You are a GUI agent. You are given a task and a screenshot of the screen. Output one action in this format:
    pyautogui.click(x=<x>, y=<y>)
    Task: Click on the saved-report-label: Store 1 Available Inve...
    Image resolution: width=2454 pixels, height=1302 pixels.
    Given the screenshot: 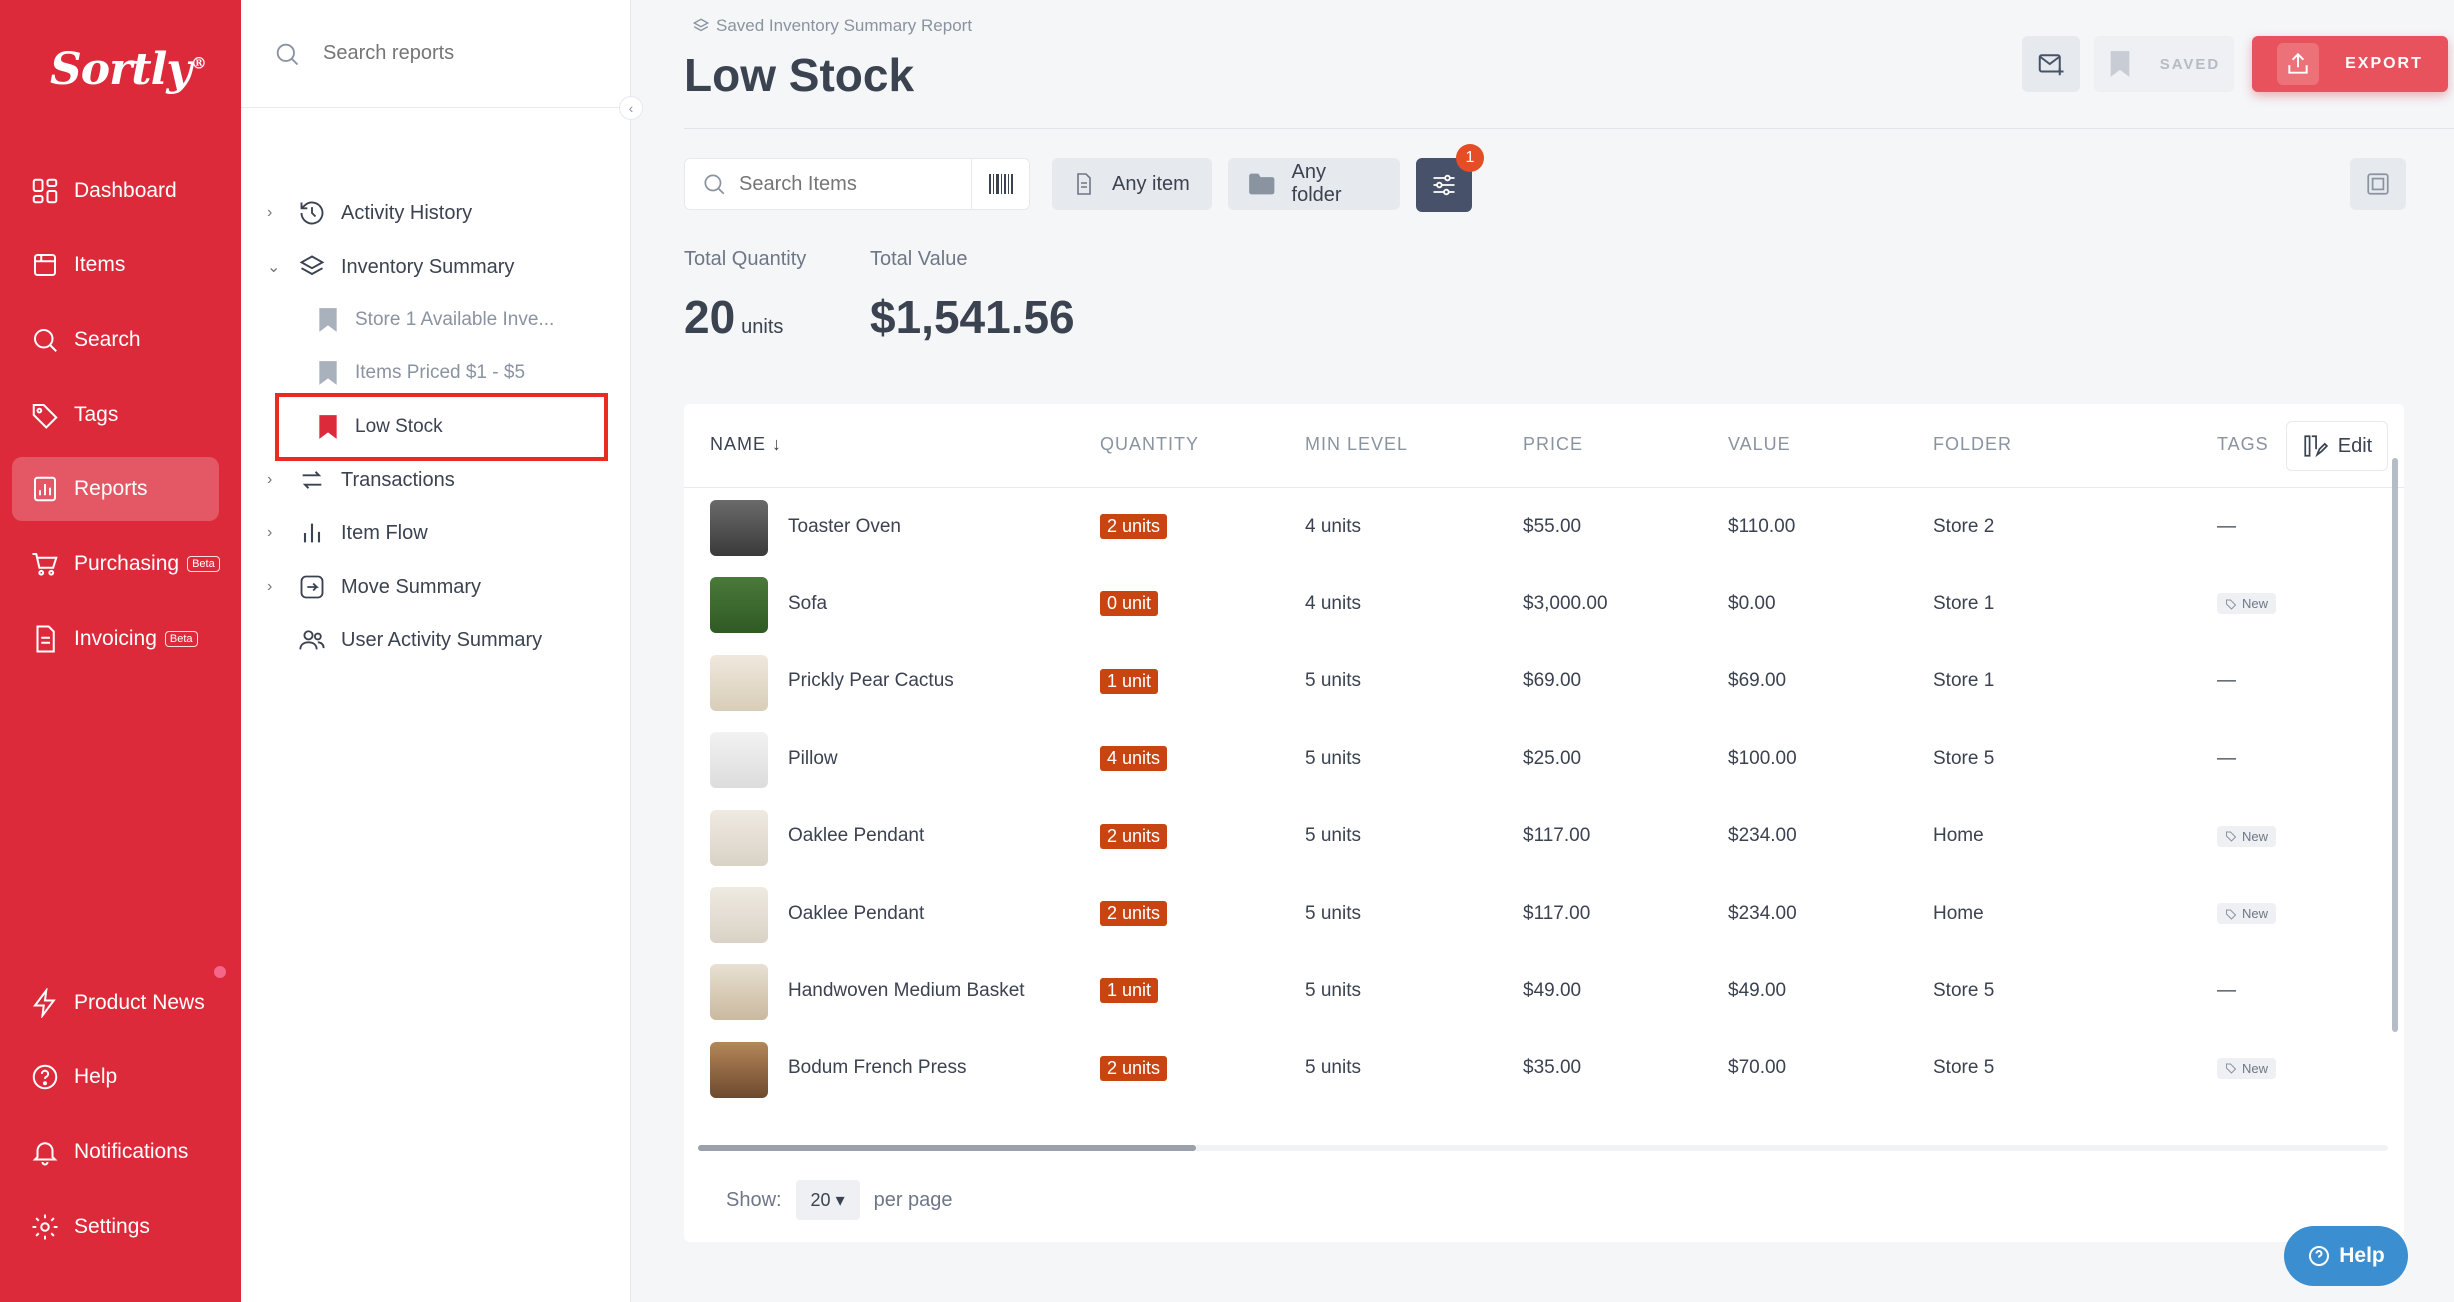 What is the action you would take?
    pyautogui.click(x=455, y=319)
    